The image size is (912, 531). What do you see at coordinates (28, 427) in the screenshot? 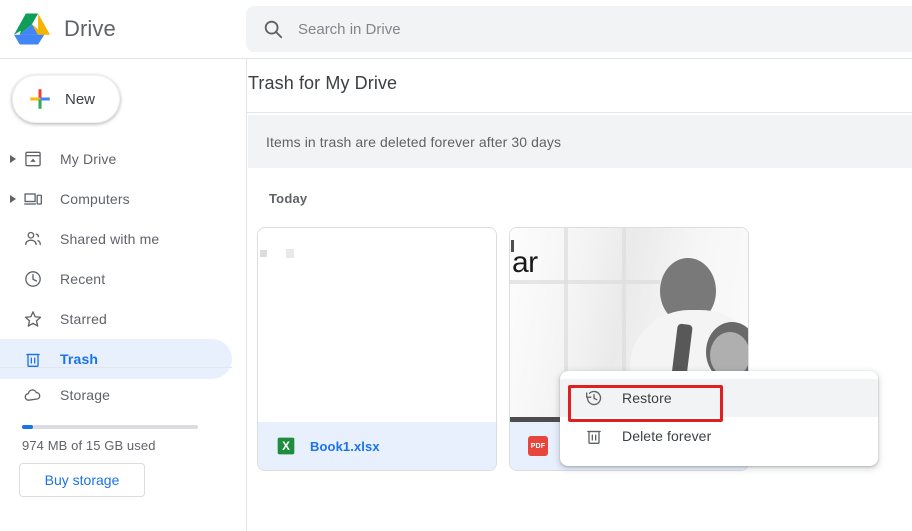
I see `storage-progress-fill` at bounding box center [28, 427].